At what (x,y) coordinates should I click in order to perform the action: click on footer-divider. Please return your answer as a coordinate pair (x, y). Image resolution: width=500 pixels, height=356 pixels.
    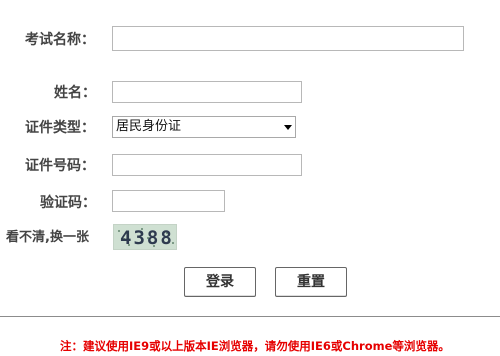
    Looking at the image, I should click on (250, 316).